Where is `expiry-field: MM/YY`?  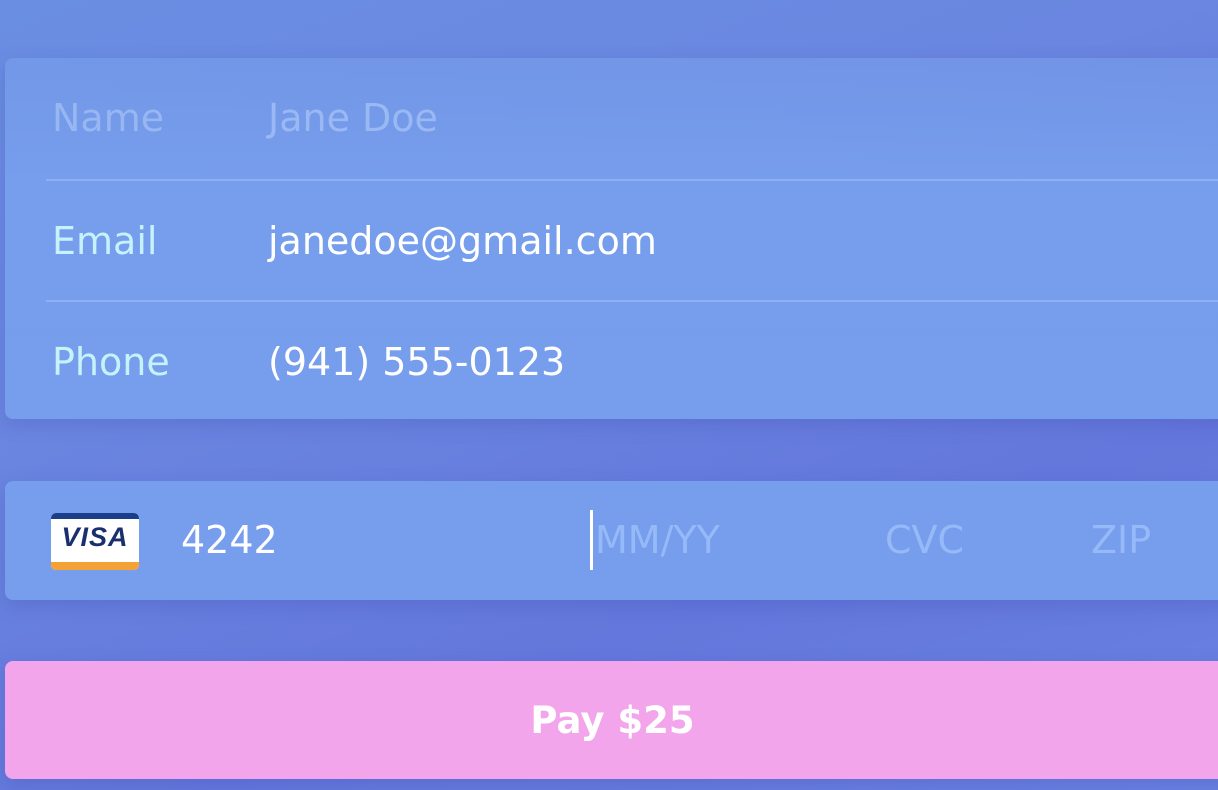 expiry-field: MM/YY is located at coordinates (657, 540).